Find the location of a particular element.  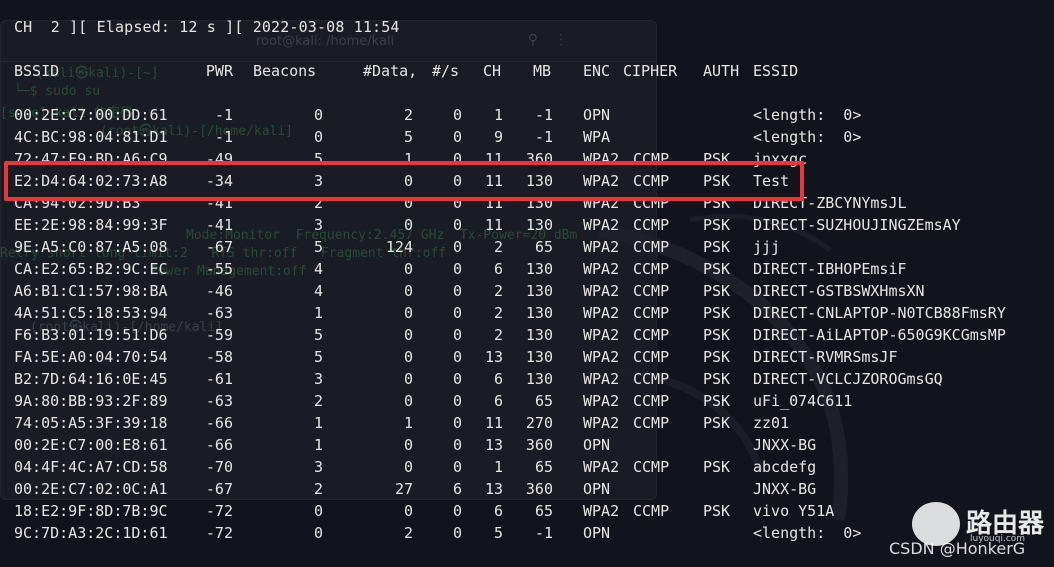

background-terminal-controls: ⚲ ⋮ is located at coordinates (548, 40).